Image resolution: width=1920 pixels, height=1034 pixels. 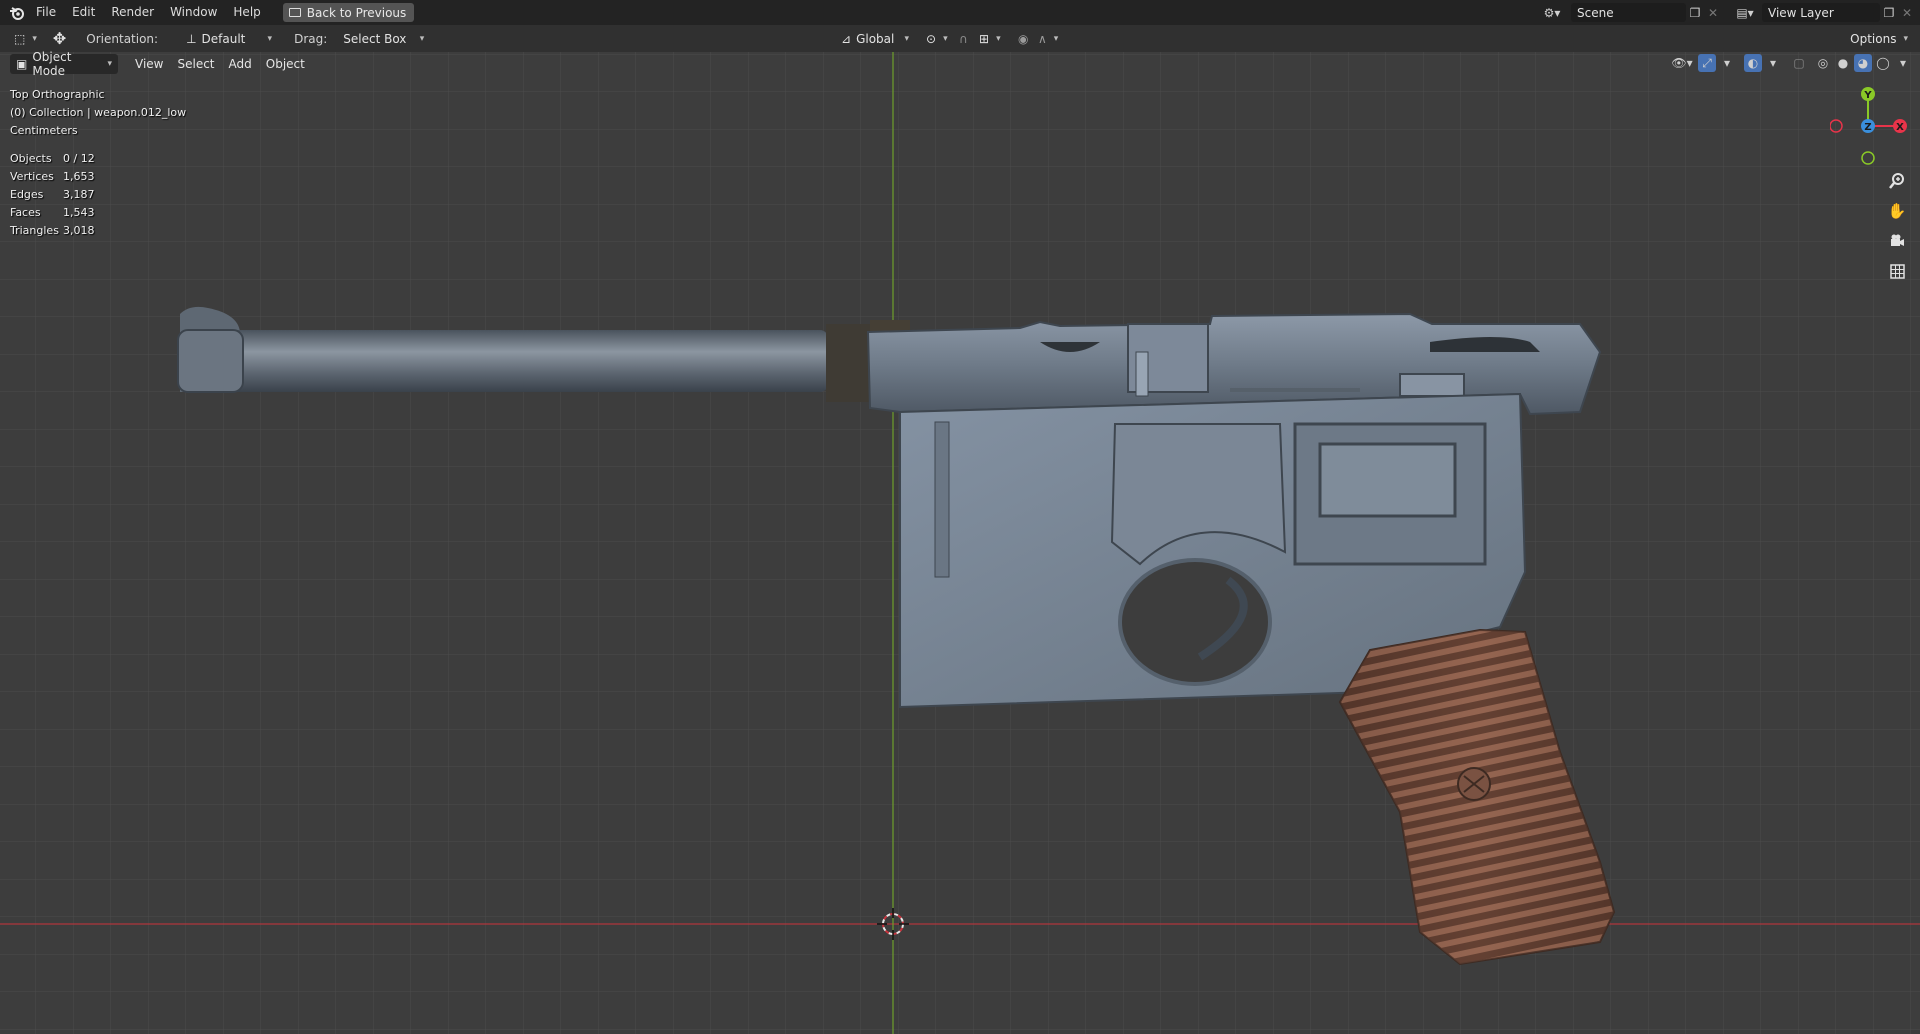 What do you see at coordinates (1042, 38) in the screenshot?
I see `falloff-curve-icon: ∧` at bounding box center [1042, 38].